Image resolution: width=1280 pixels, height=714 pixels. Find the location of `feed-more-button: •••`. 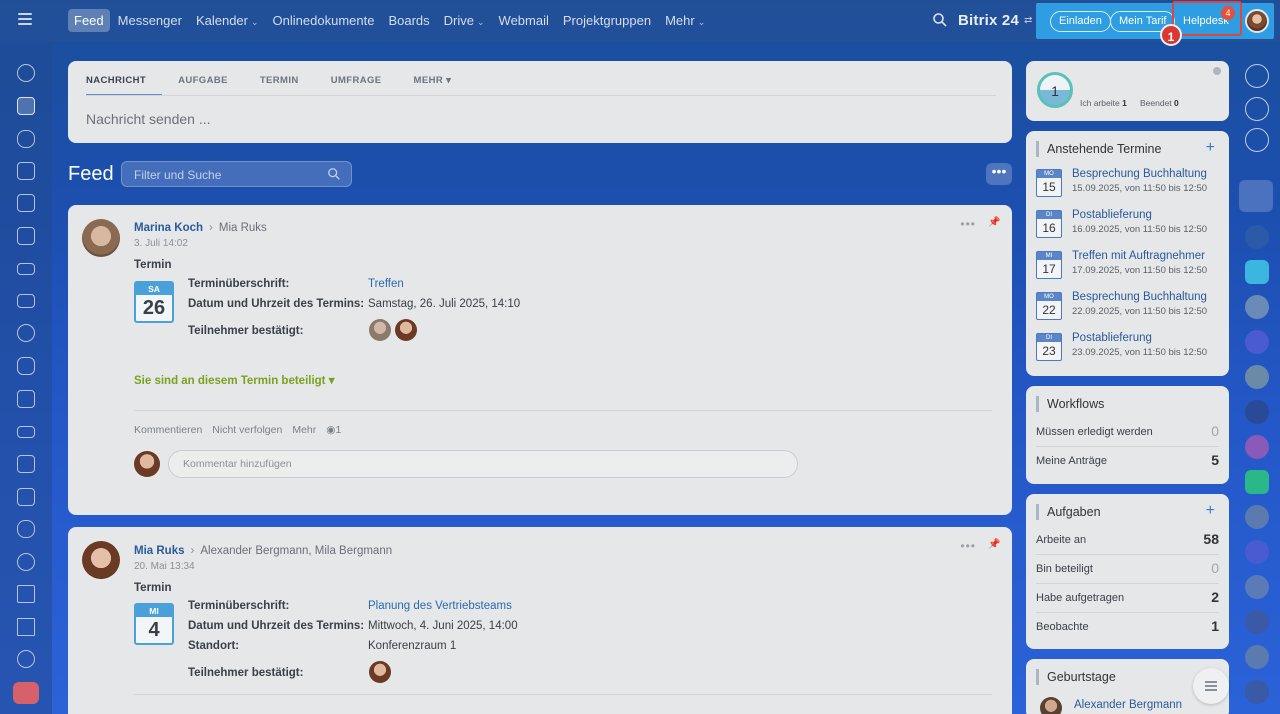

feed-more-button: ••• is located at coordinates (999, 174).